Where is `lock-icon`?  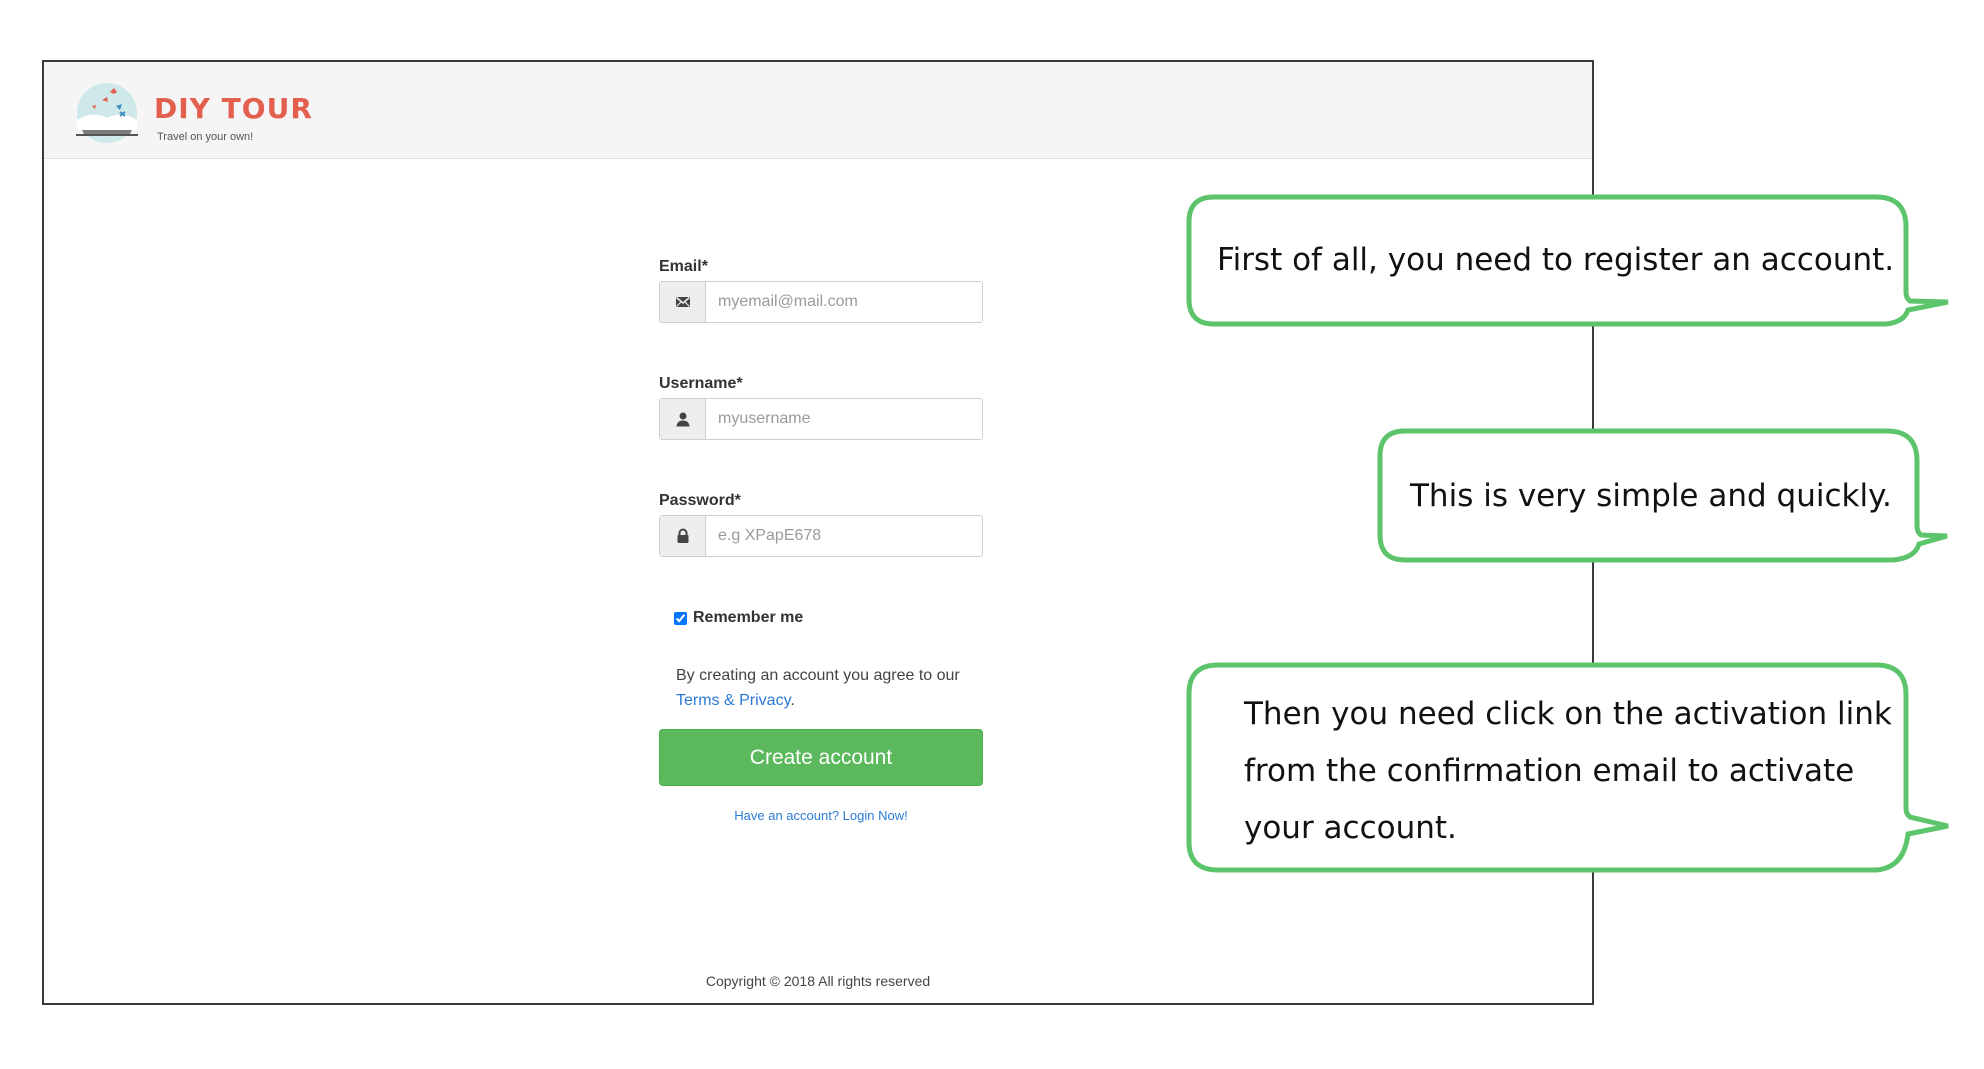
lock-icon is located at coordinates (683, 536).